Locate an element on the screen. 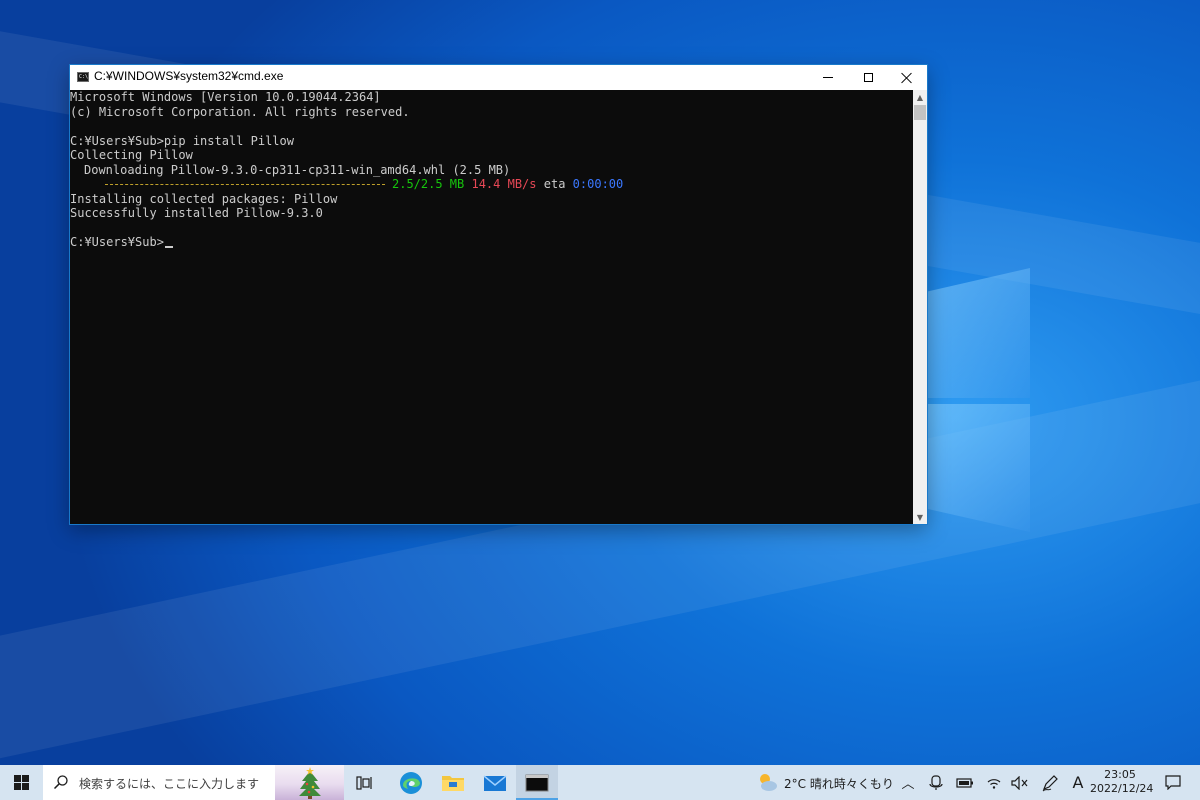 The height and width of the screenshot is (800, 1200). progress-eta-label: eta is located at coordinates (554, 184).